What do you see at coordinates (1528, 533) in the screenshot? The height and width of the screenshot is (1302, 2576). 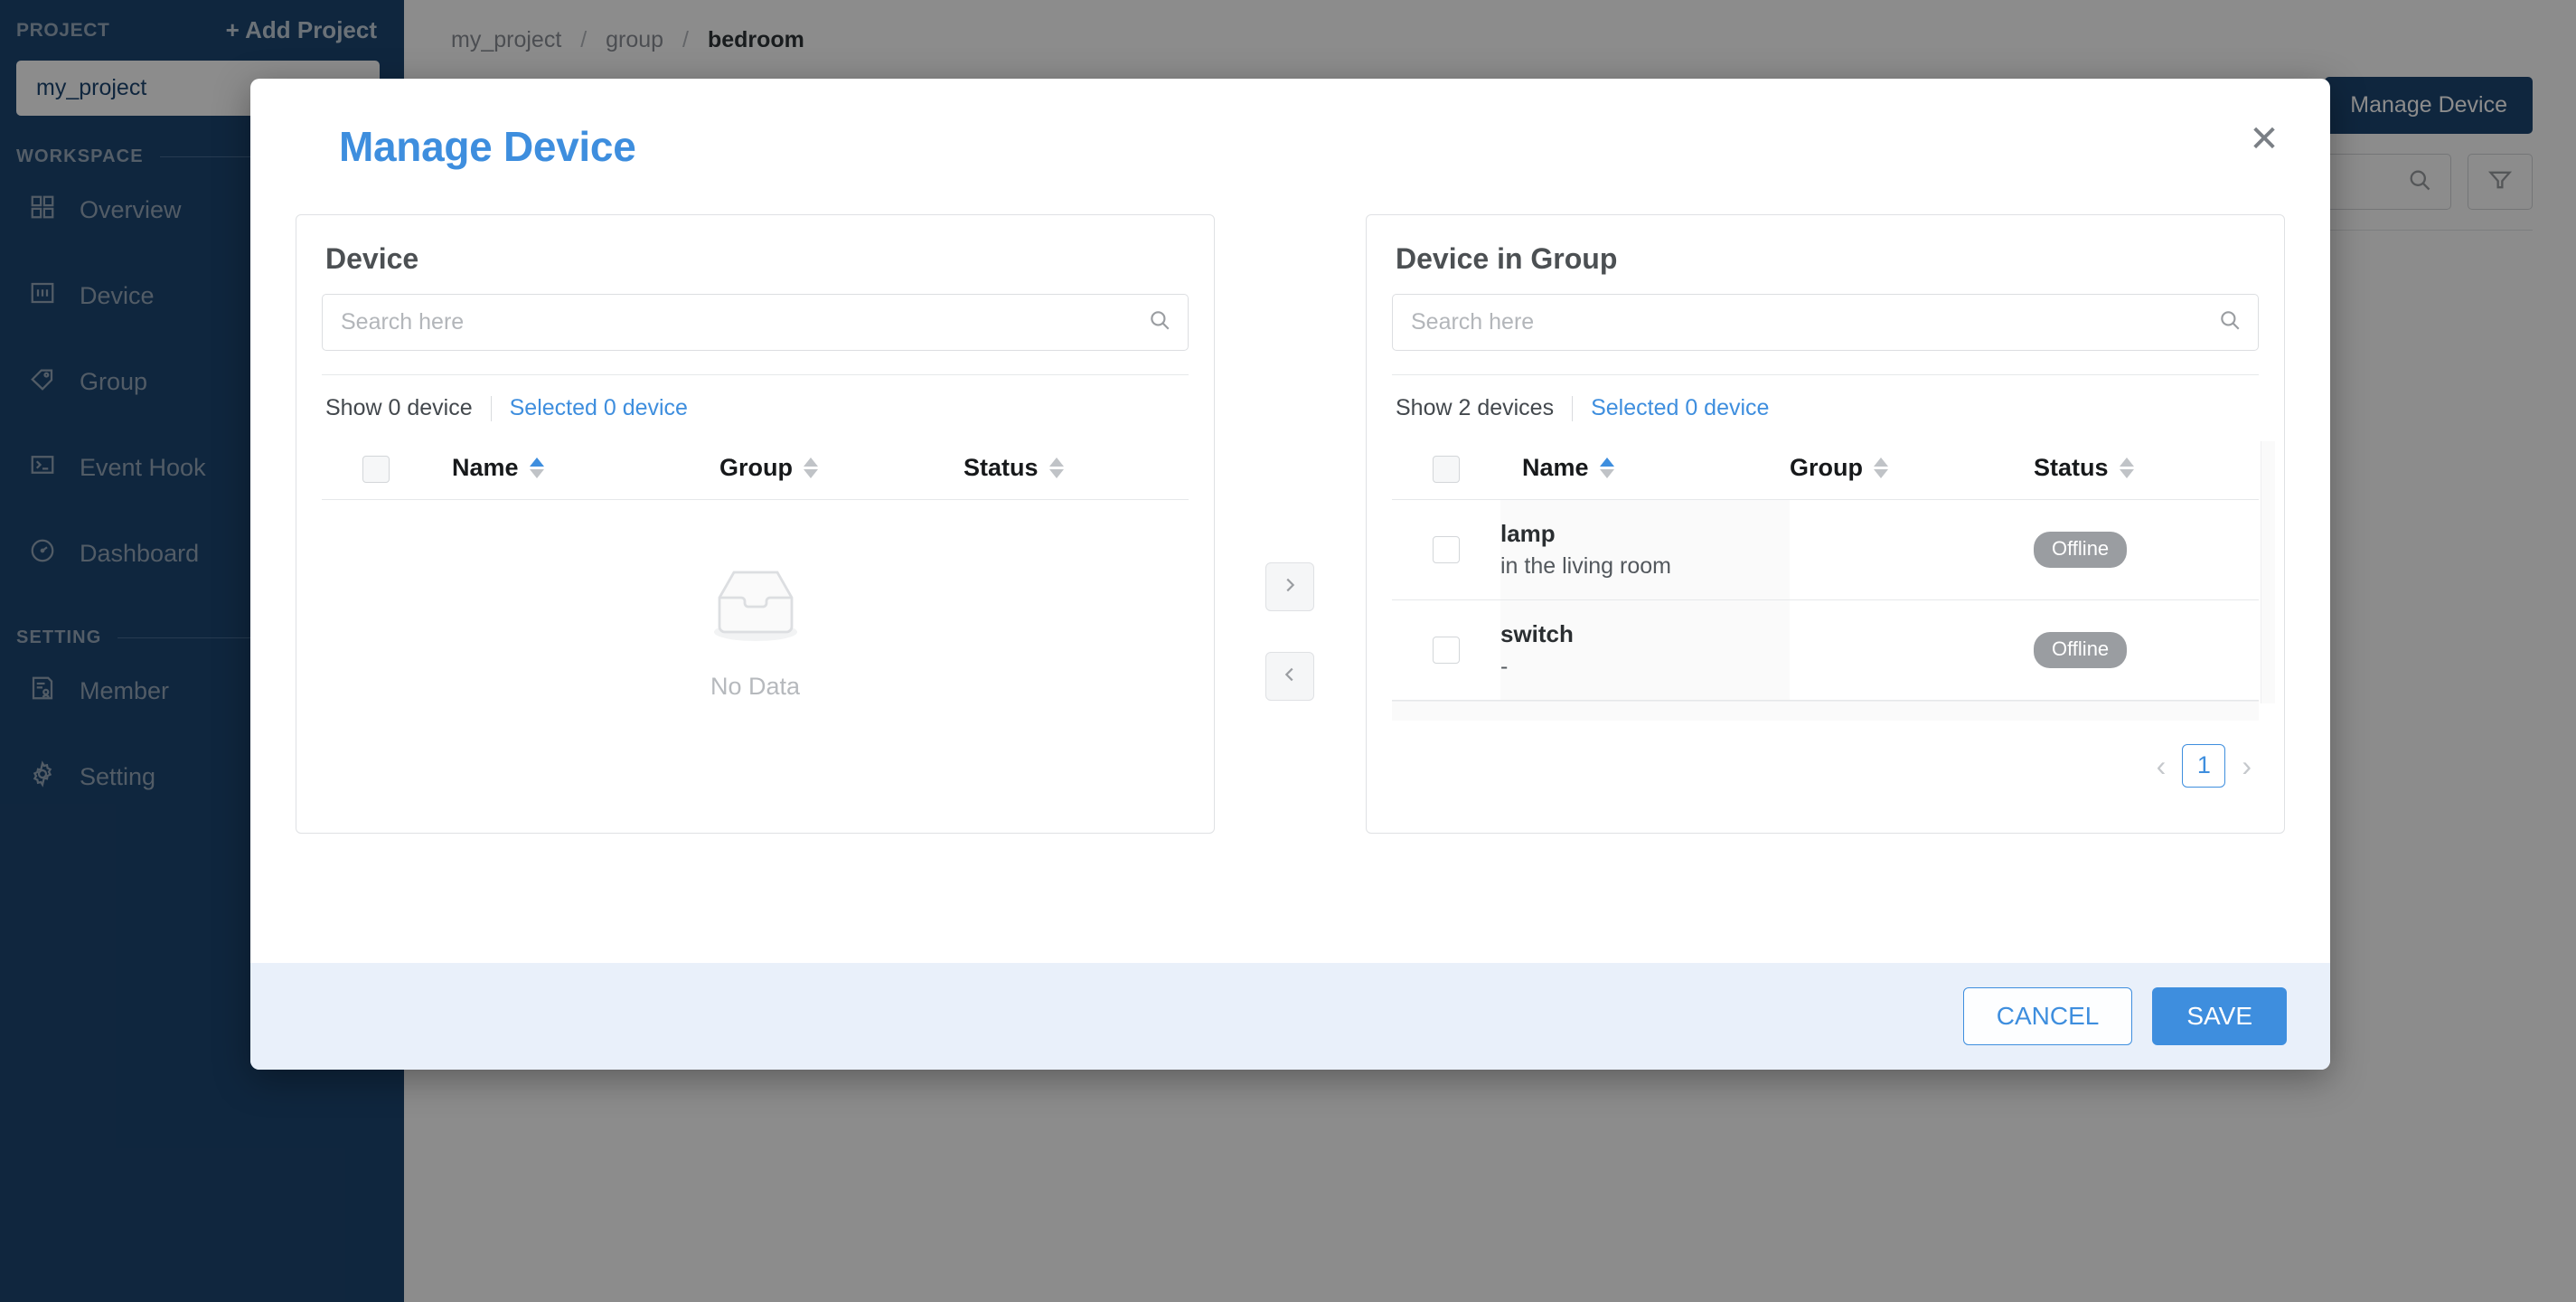 I see `device-name: lamp` at bounding box center [1528, 533].